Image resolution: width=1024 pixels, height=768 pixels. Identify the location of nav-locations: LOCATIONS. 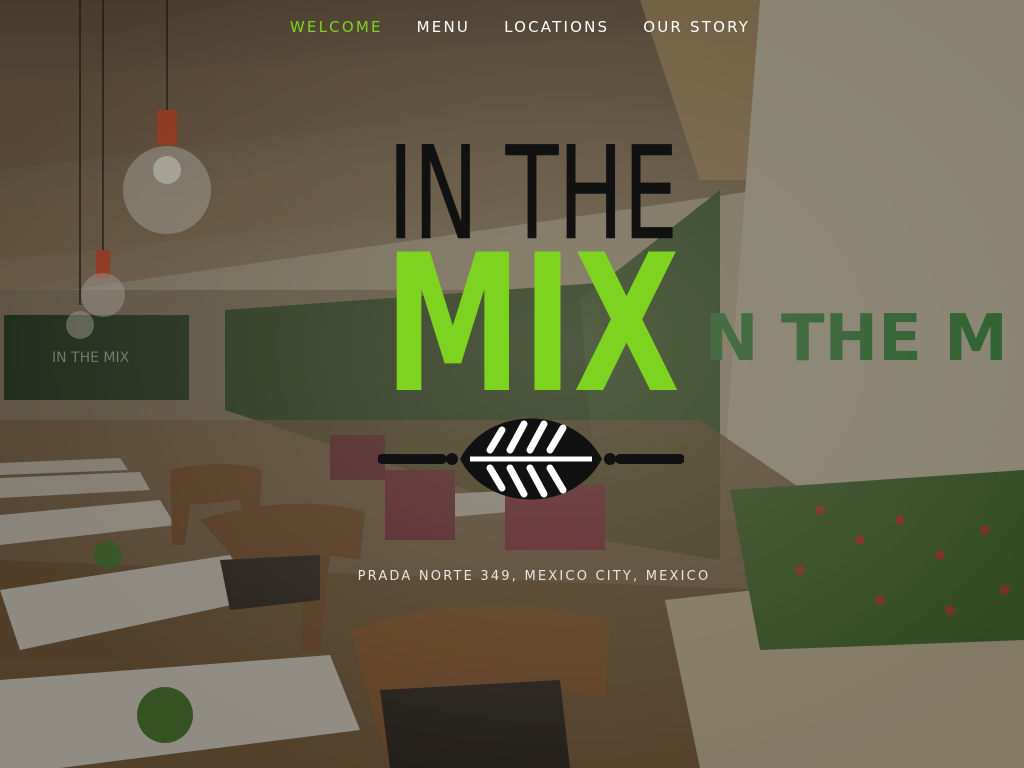
(556, 27).